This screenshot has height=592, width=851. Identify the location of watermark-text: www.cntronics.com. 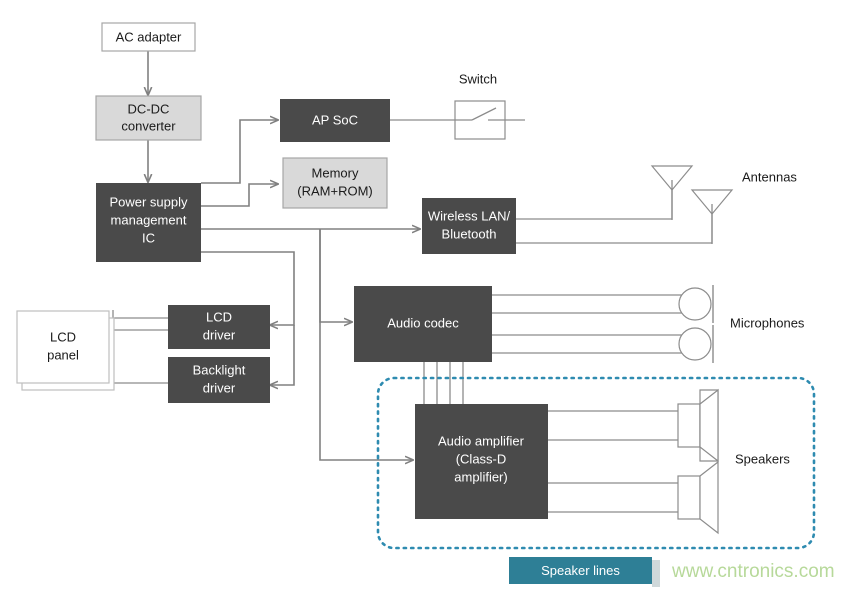
(753, 571).